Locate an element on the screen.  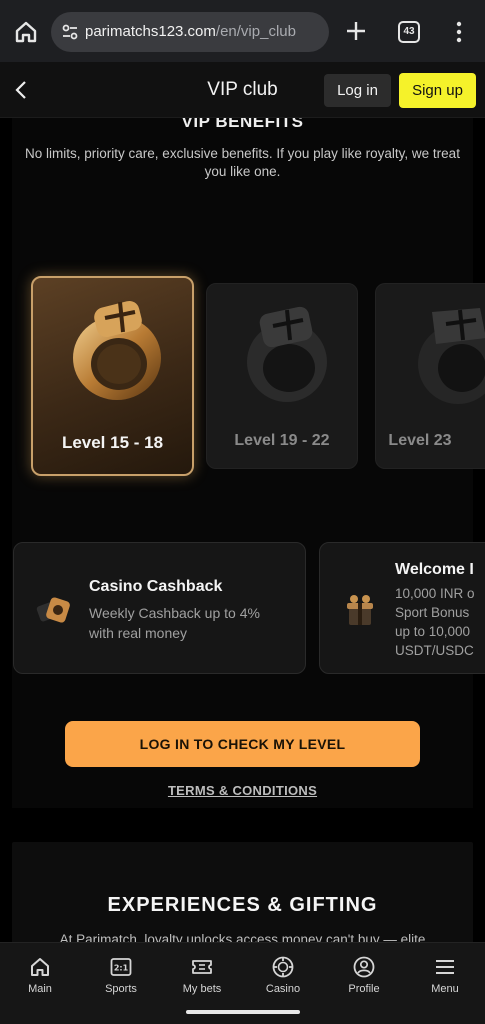
svg-text: 2:1 is located at coordinates (121, 968).